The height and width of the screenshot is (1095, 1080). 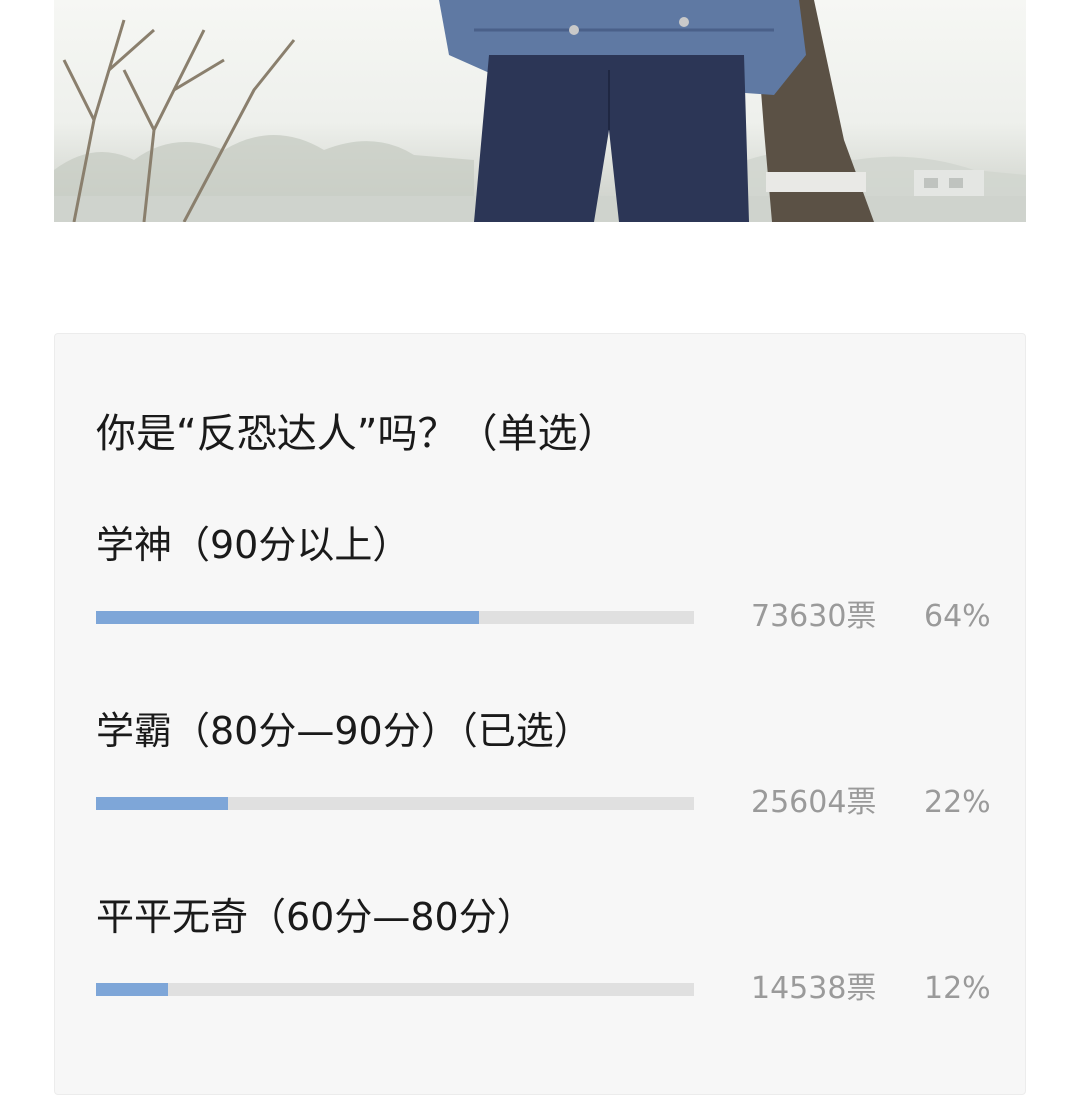 I want to click on poll-option-votes: 73630票, so click(x=814, y=616).